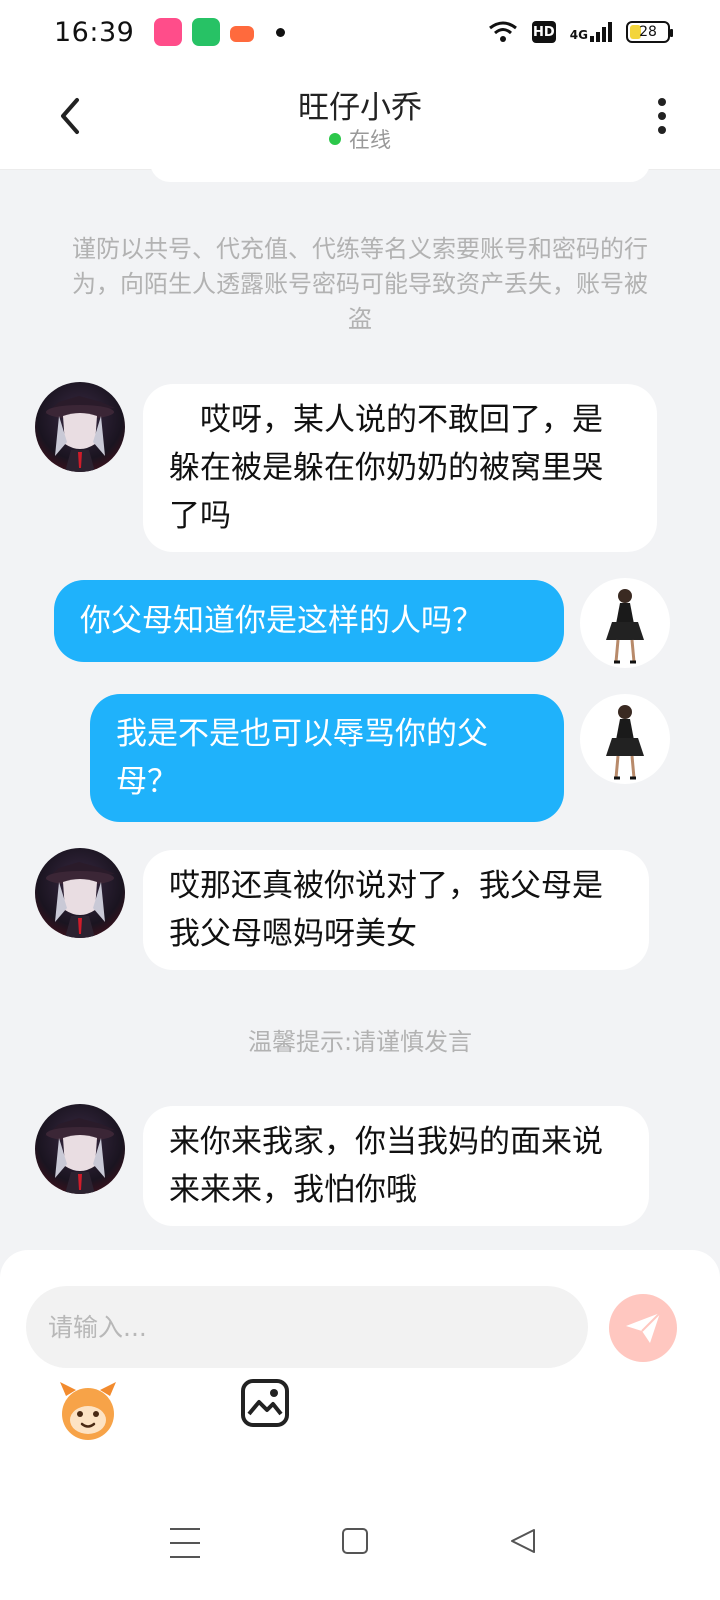  What do you see at coordinates (396, 1166) in the screenshot?
I see `message-bubble-received: 来你来我家，你当我妈的面来说来来来，我怕你哦` at bounding box center [396, 1166].